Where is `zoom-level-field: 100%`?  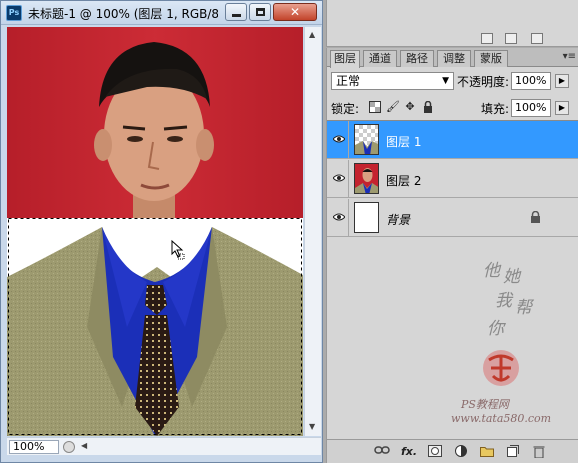
zoom-level-field: 100% is located at coordinates (34, 447).